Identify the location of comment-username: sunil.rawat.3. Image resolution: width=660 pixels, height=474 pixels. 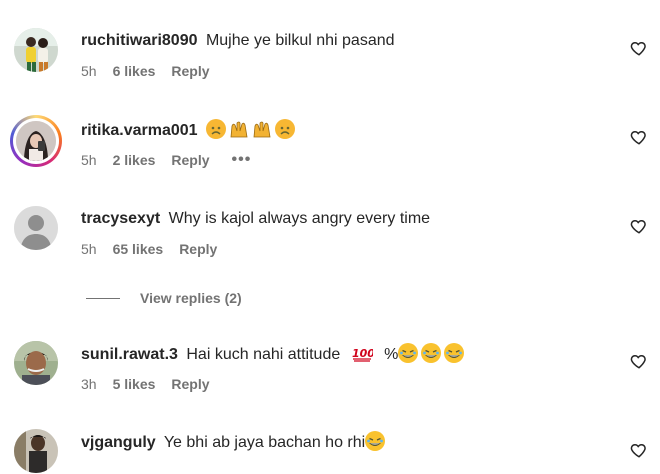
(129, 354).